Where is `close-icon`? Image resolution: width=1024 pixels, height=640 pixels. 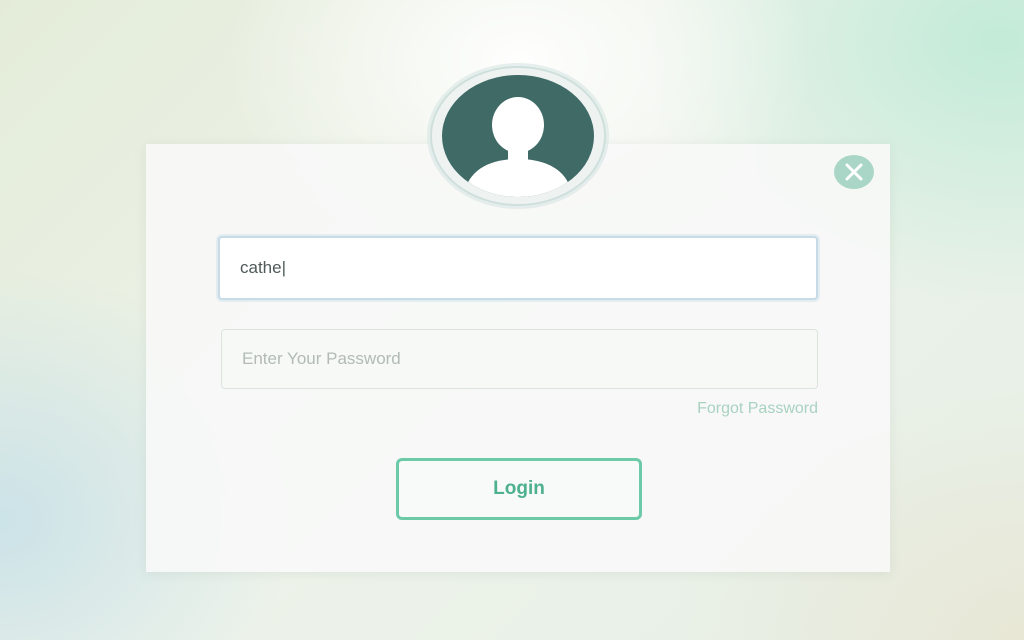 close-icon is located at coordinates (854, 172).